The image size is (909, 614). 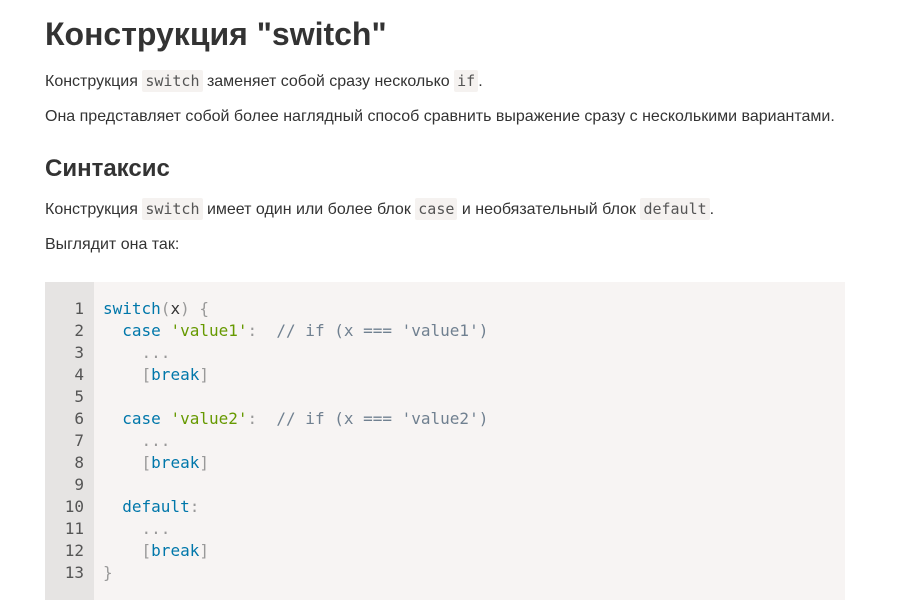 What do you see at coordinates (675, 209) in the screenshot?
I see `inline-code-default: default` at bounding box center [675, 209].